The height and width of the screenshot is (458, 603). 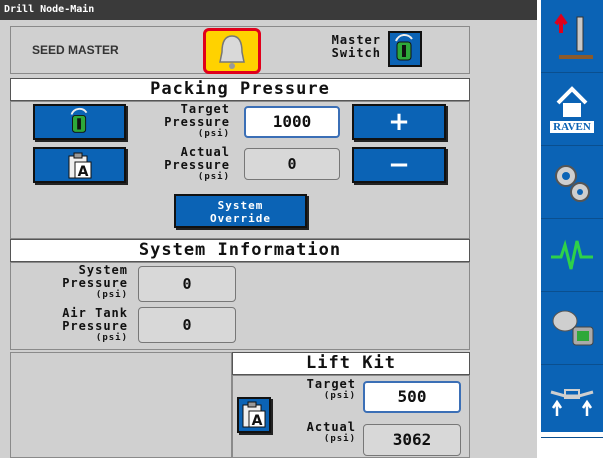 What do you see at coordinates (399, 165) in the screenshot?
I see `decrease-button: −` at bounding box center [399, 165].